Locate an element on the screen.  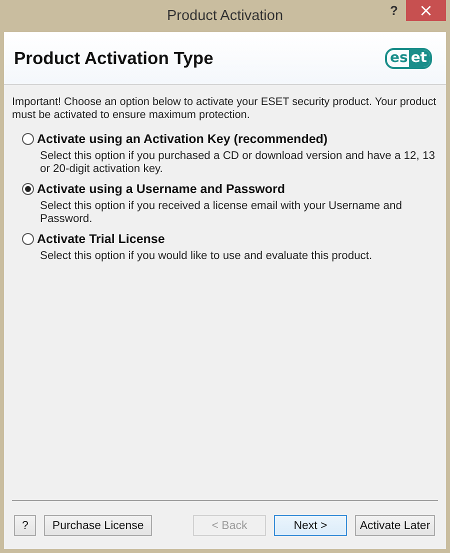
dialog-button: Purchase License is located at coordinates (98, 525).